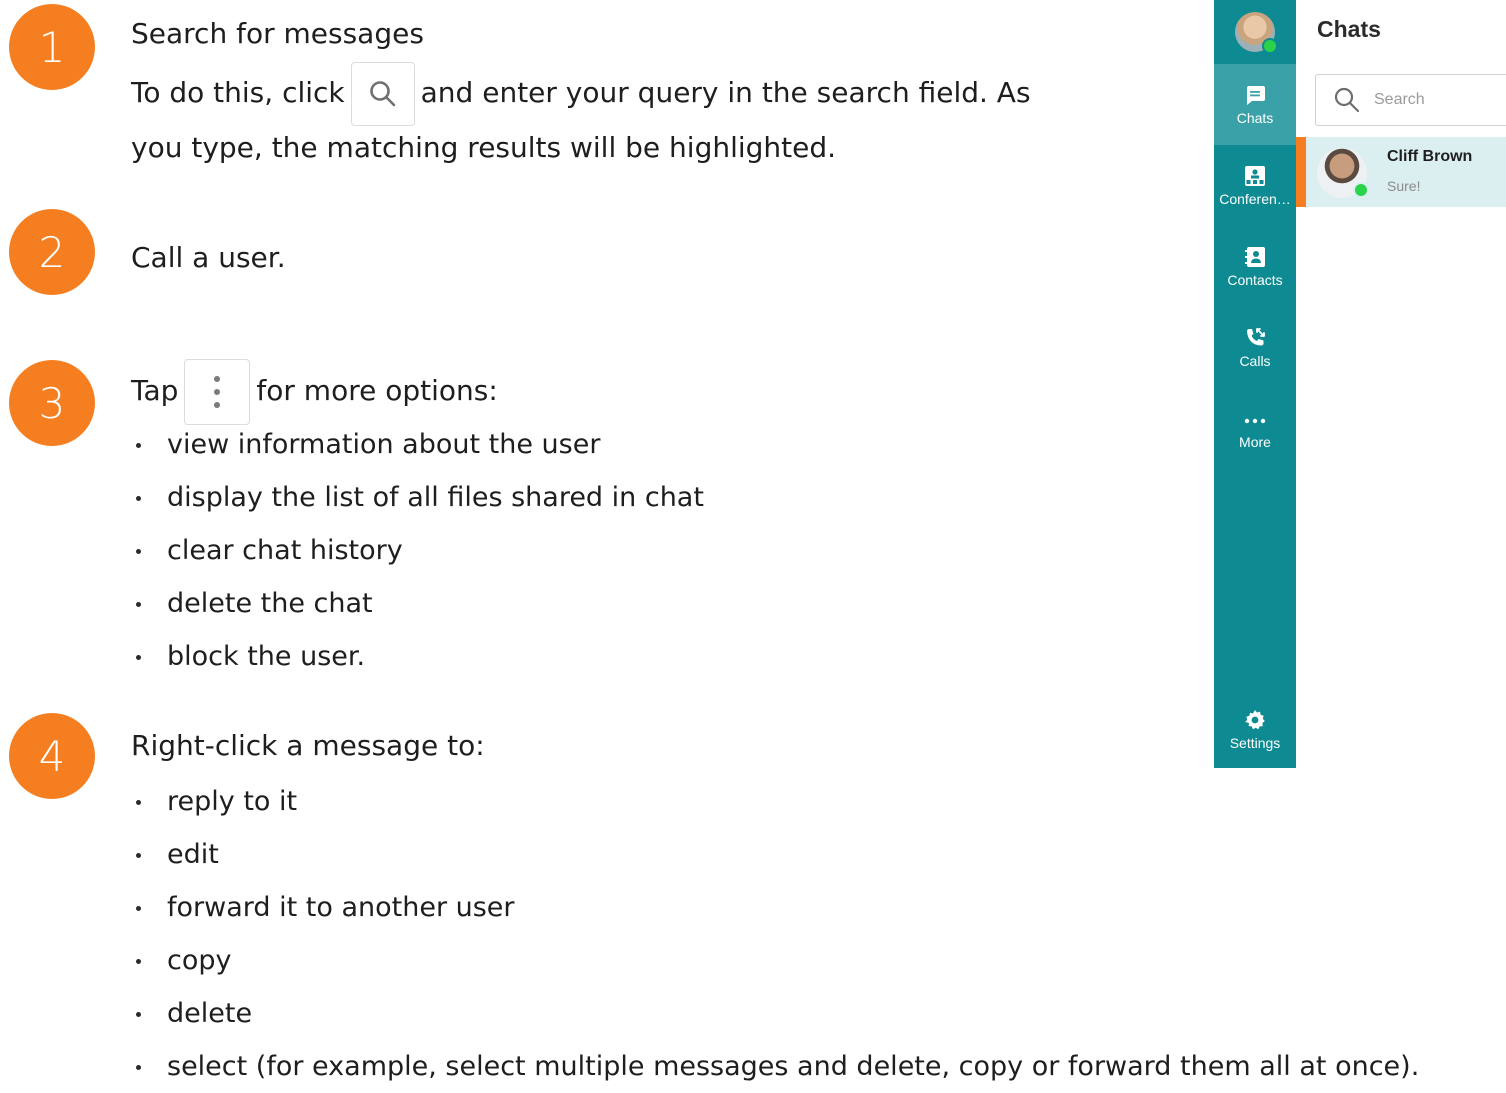 The height and width of the screenshot is (1093, 1506). What do you see at coordinates (417, 444) in the screenshot?
I see `list-item: view information about the user` at bounding box center [417, 444].